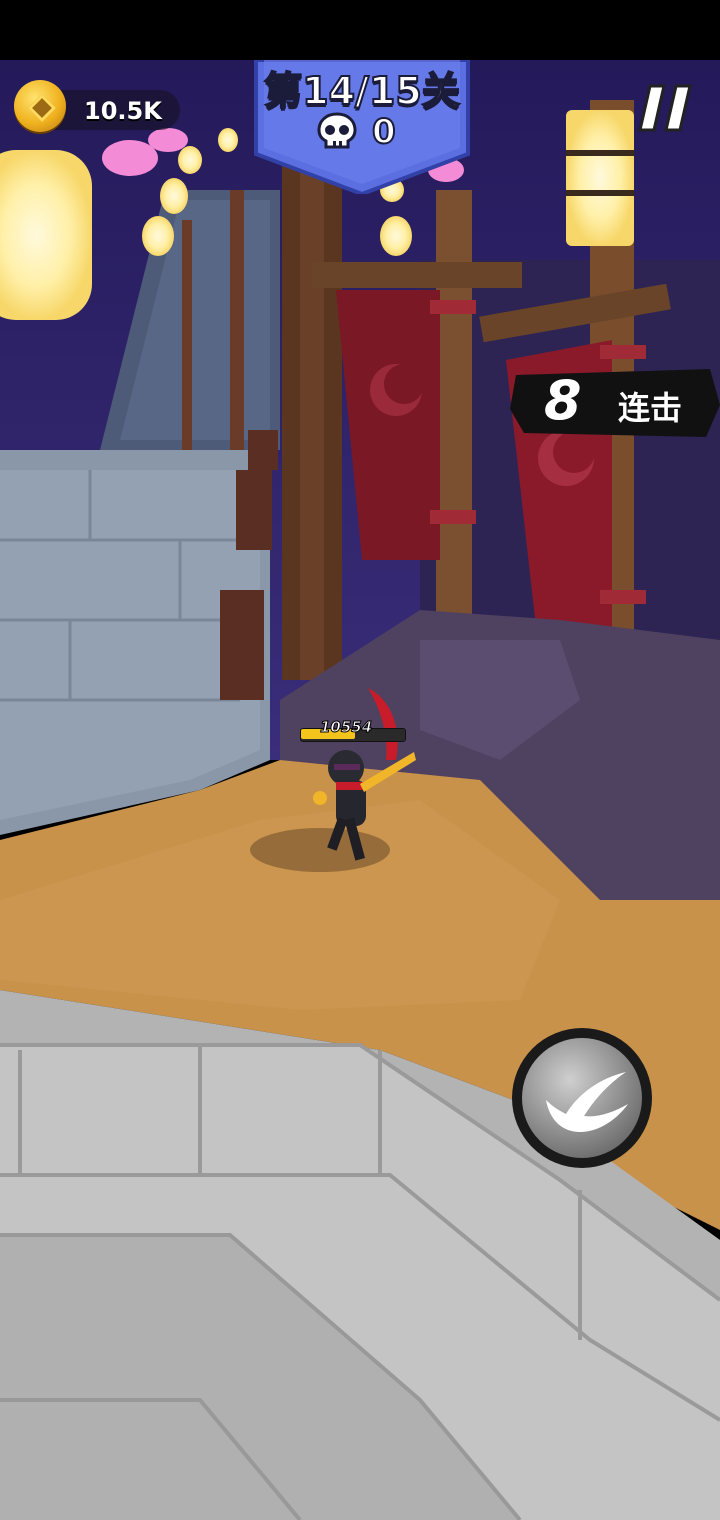 Image resolution: width=720 pixels, height=1520 pixels. I want to click on pause-button, so click(665, 108).